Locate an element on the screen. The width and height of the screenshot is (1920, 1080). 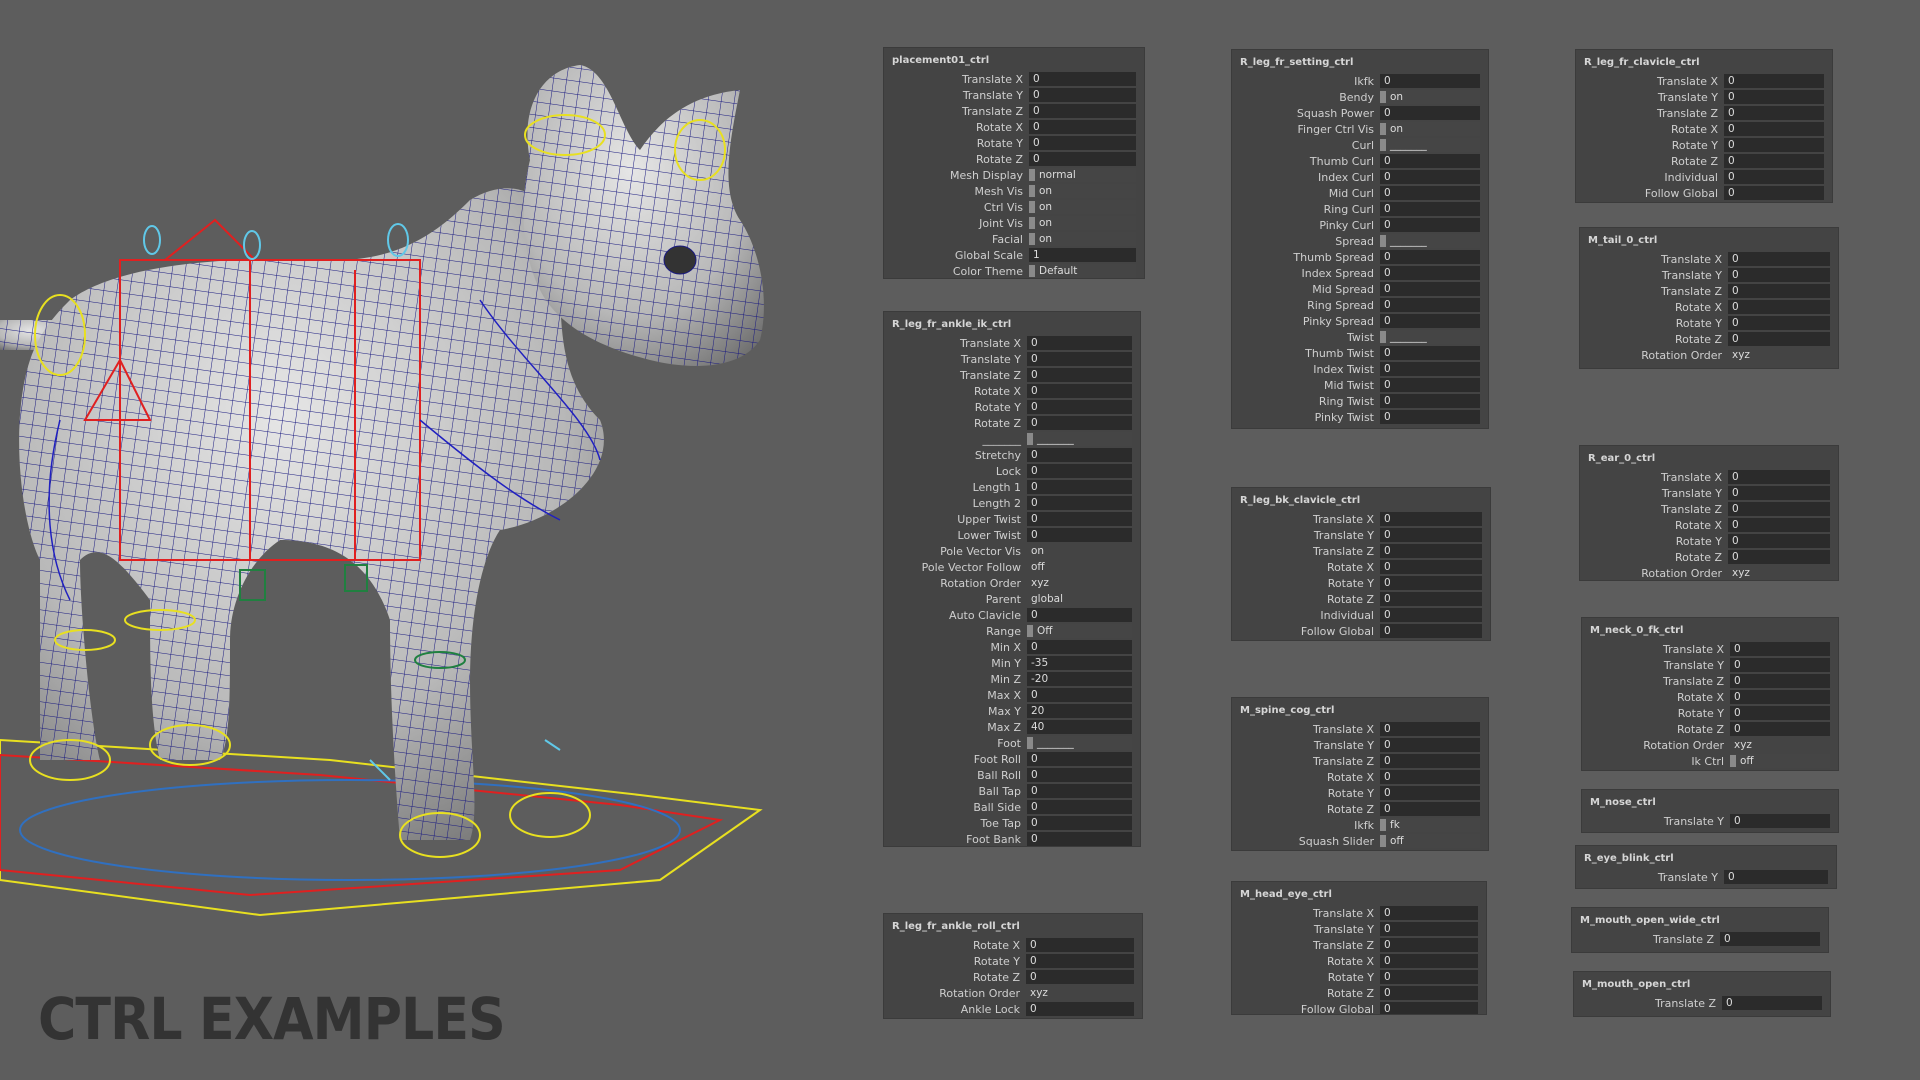
channel-row: Min X 0 is located at coordinates (1012, 647).